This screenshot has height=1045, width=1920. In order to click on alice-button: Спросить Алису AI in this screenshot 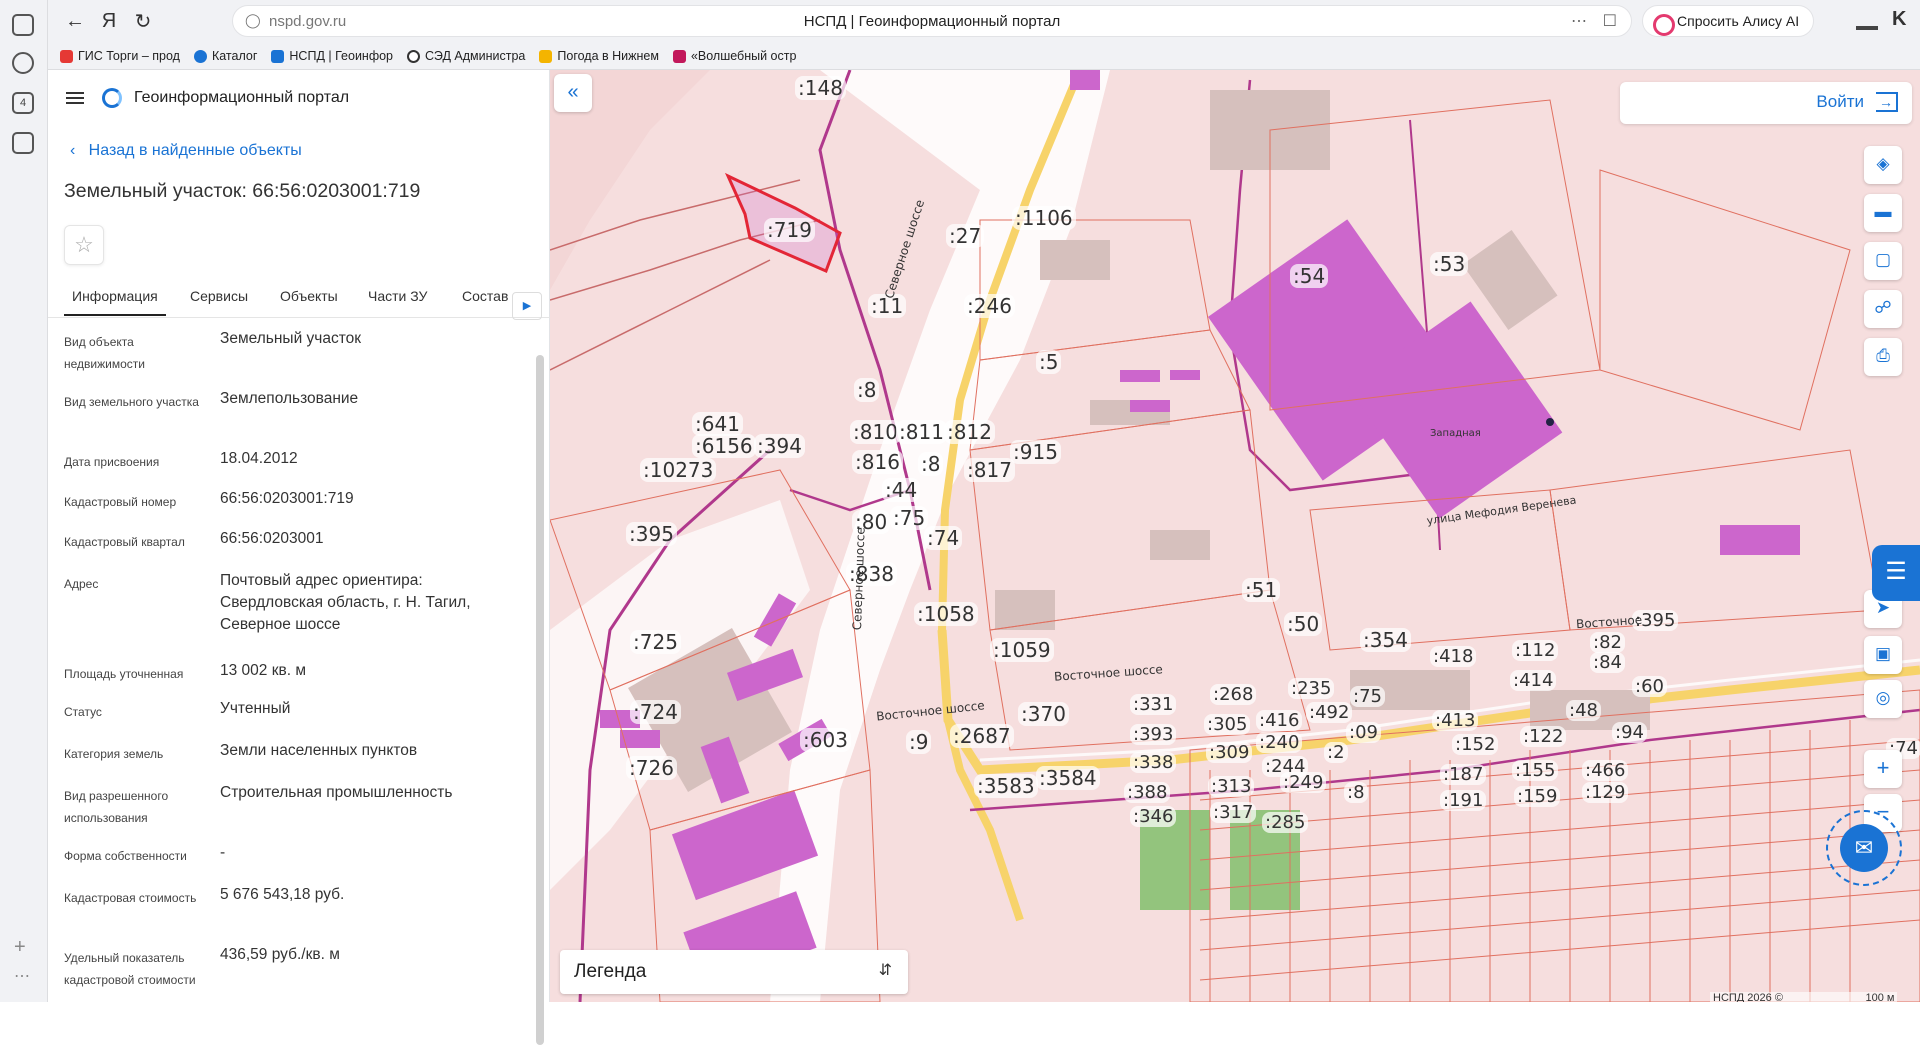, I will do `click(1728, 21)`.